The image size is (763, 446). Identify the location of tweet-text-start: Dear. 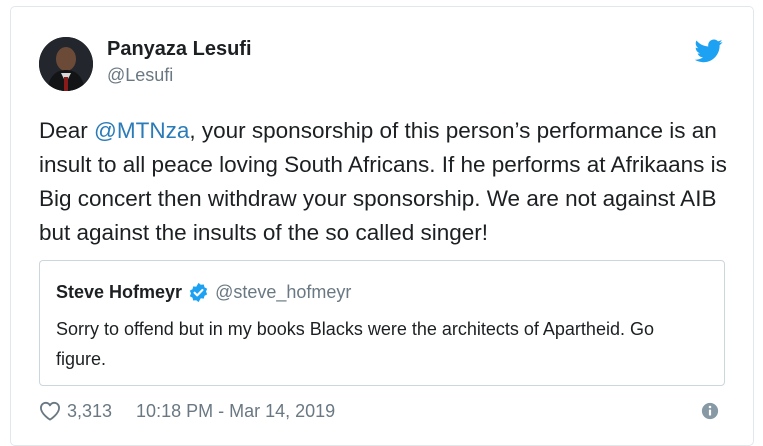
(67, 130).